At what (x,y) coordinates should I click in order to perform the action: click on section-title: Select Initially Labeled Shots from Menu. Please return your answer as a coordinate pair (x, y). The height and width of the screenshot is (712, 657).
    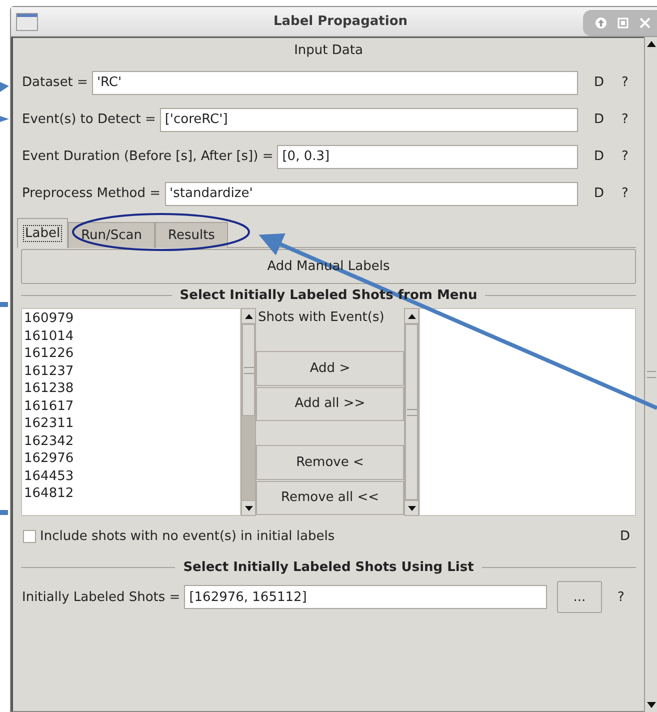
    Looking at the image, I should click on (329, 295).